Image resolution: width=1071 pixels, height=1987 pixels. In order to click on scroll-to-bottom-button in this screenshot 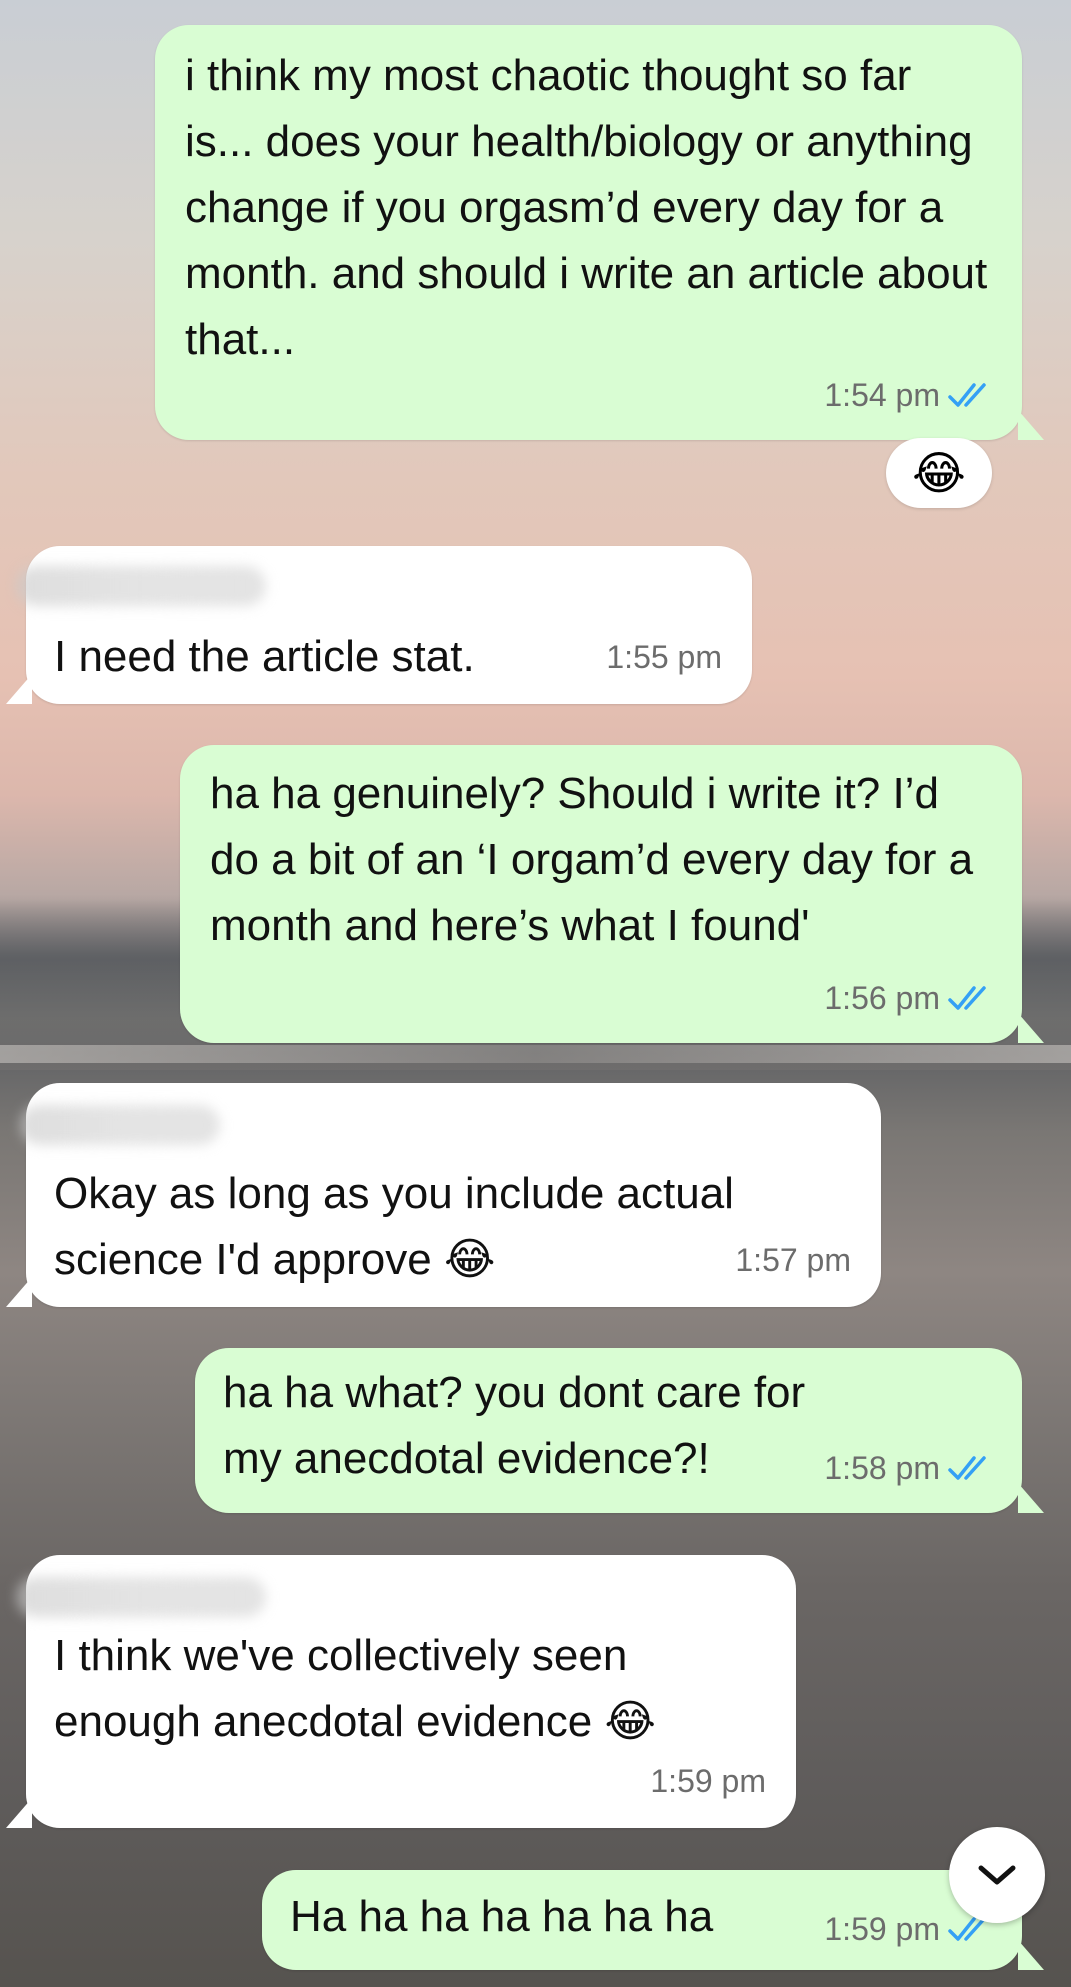, I will do `click(997, 1875)`.